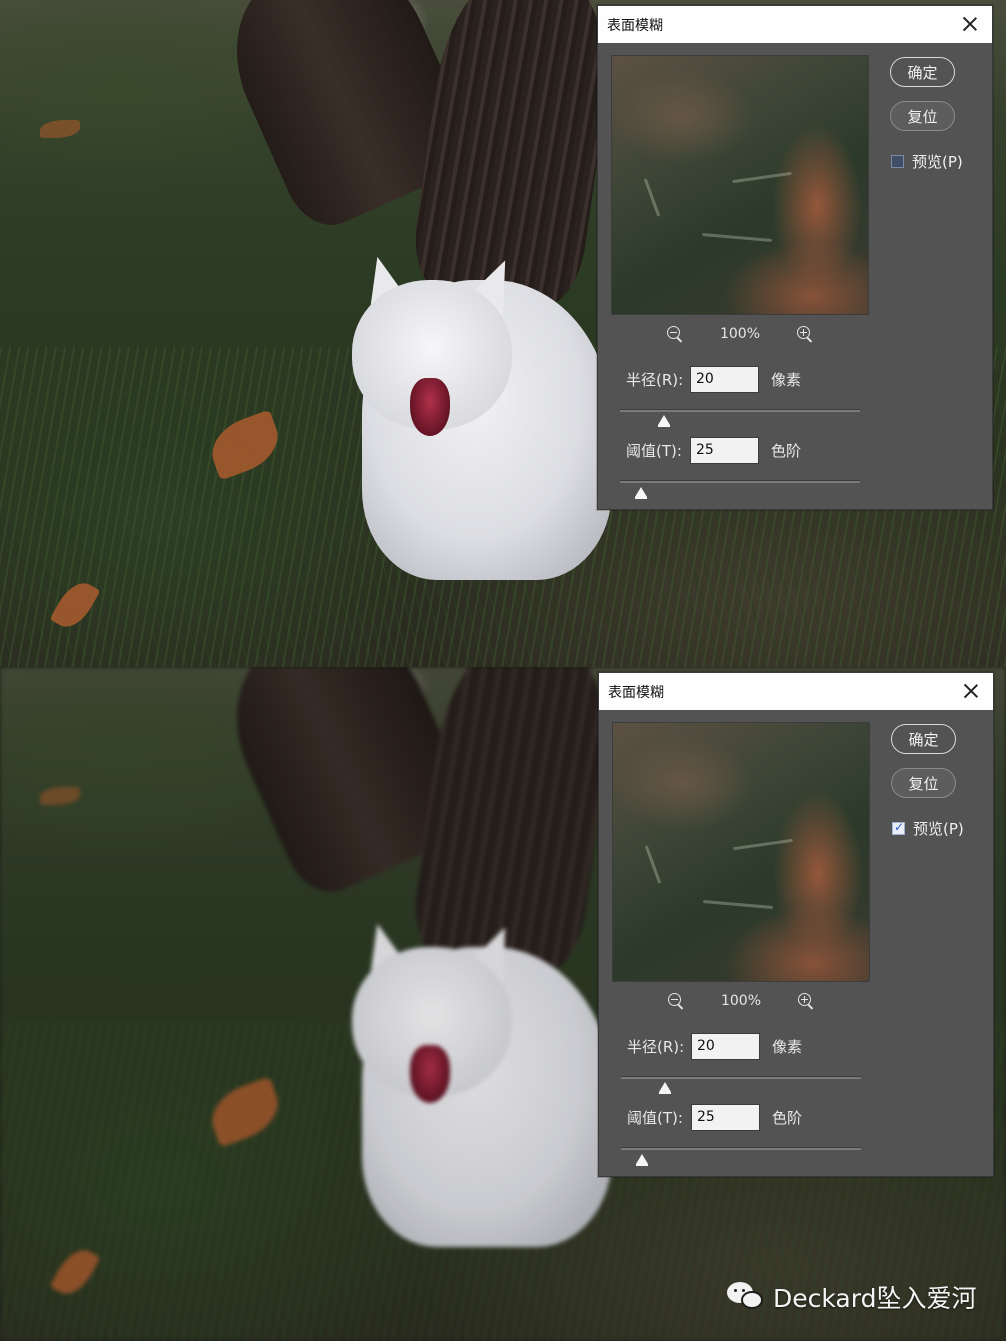 The image size is (1006, 1341). I want to click on checkbox-checked-icon, so click(898, 827).